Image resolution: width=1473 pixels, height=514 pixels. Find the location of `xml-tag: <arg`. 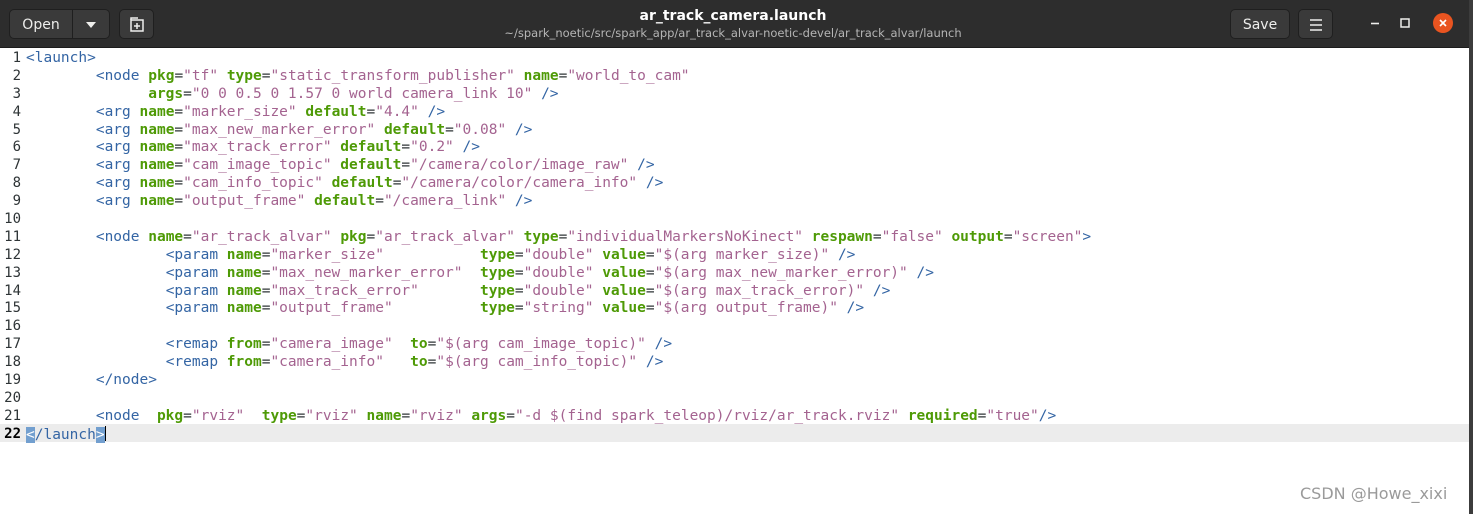

xml-tag: <arg is located at coordinates (117, 147).